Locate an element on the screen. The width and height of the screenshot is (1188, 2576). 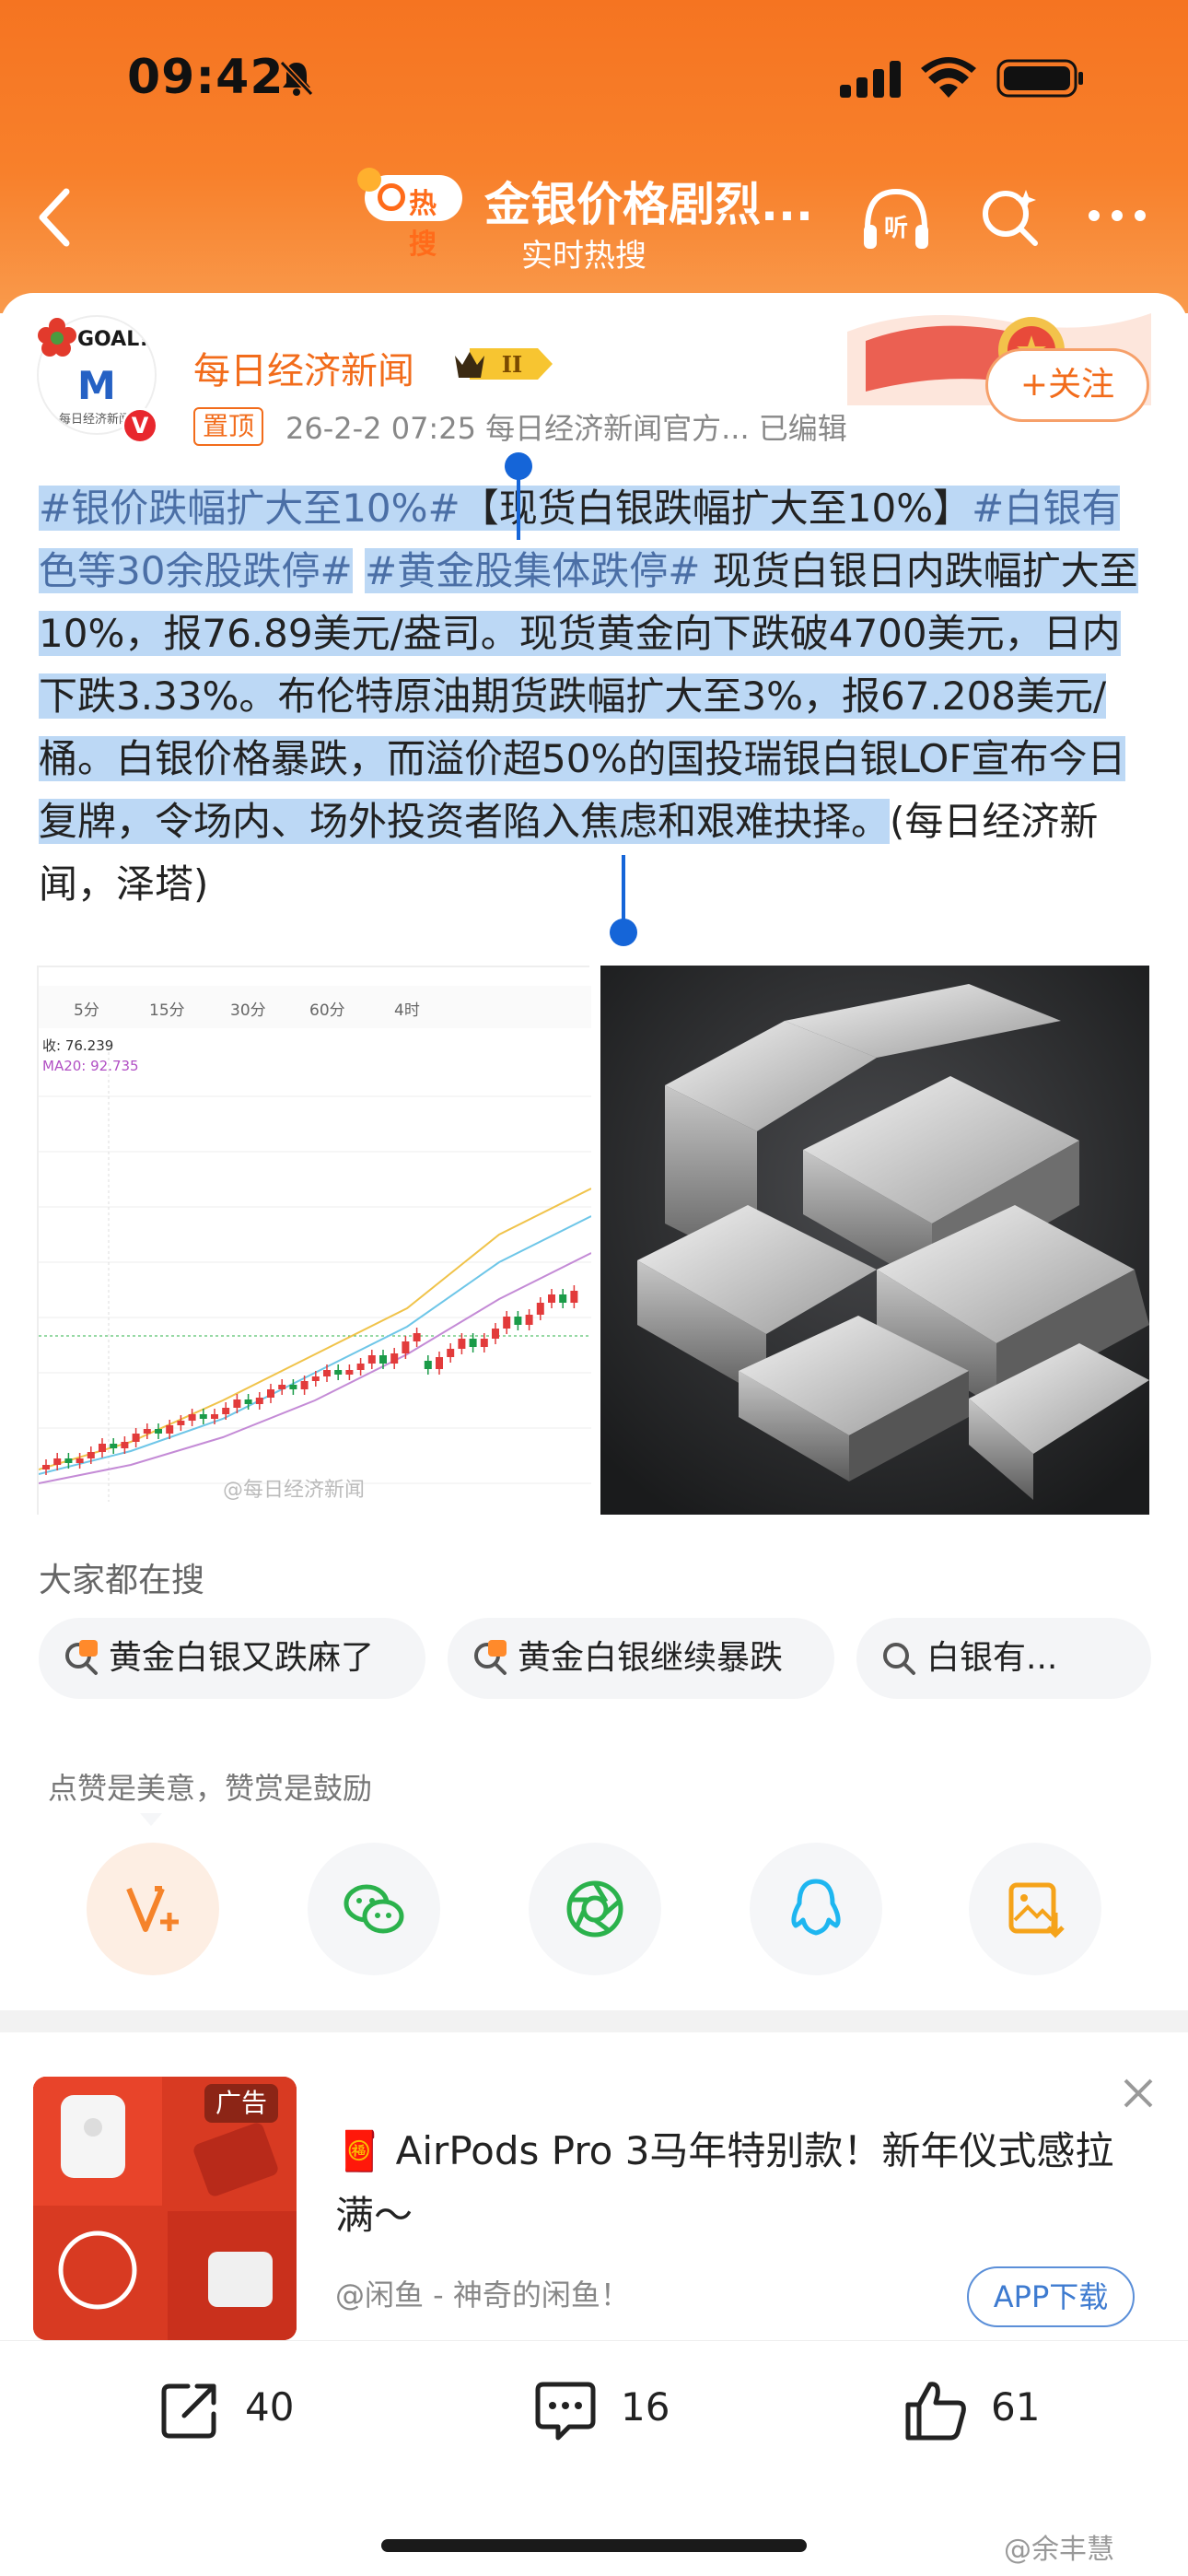
close-icon is located at coordinates (1138, 2093).